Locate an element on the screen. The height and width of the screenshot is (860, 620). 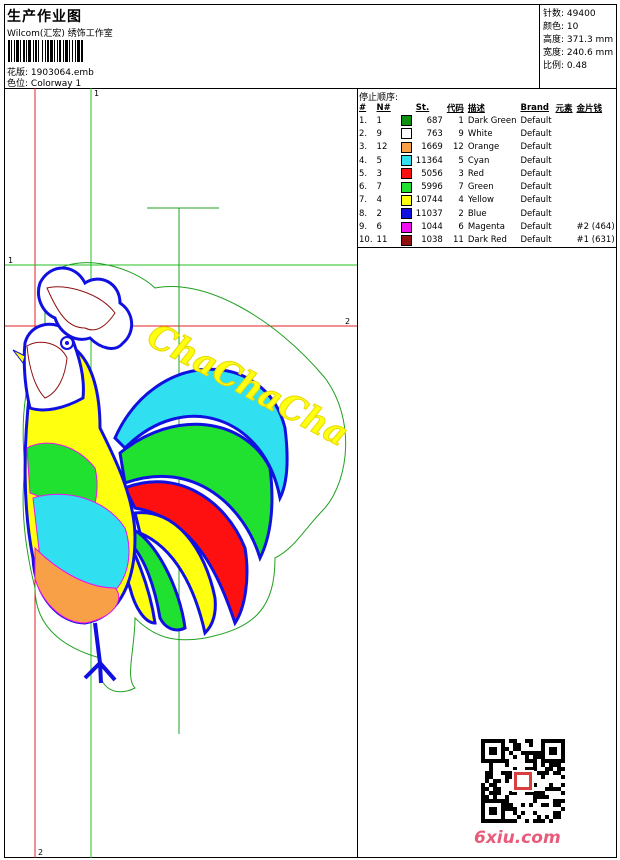
rooster-legs is located at coordinates (100, 653).